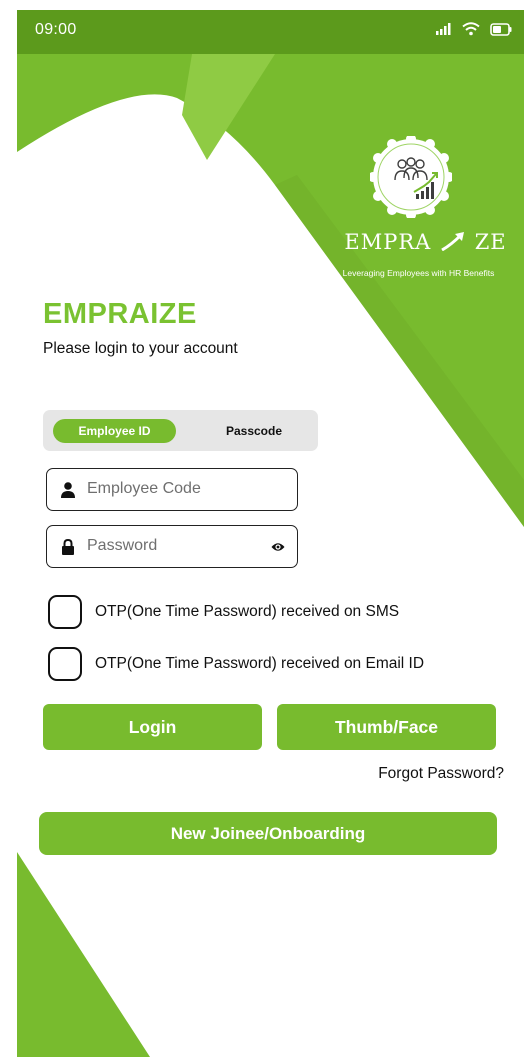 Image resolution: width=524 pixels, height=1057 pixels. What do you see at coordinates (268, 833) in the screenshot?
I see `new-joinee-onboarding-button: New Joinee/Onboarding` at bounding box center [268, 833].